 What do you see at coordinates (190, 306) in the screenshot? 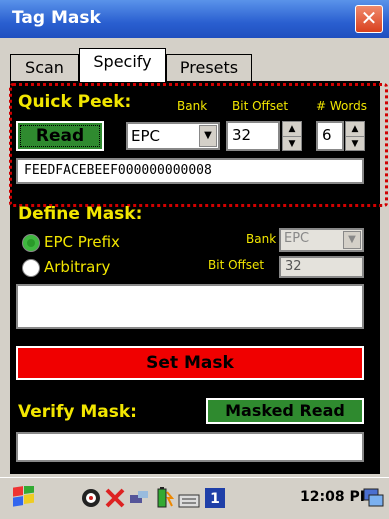
I see `mask-value-field` at bounding box center [190, 306].